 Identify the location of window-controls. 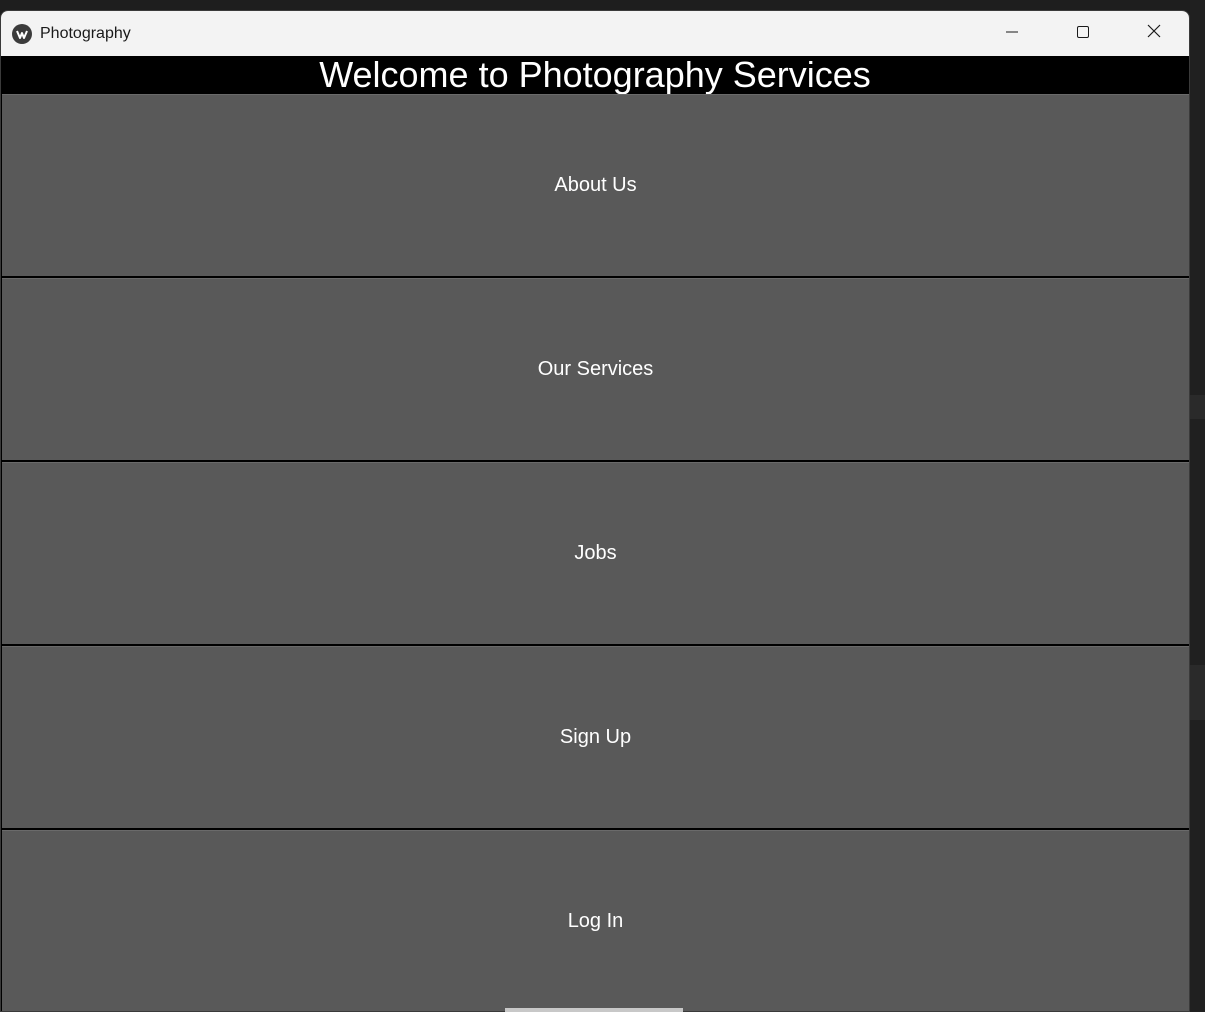
(1082, 33).